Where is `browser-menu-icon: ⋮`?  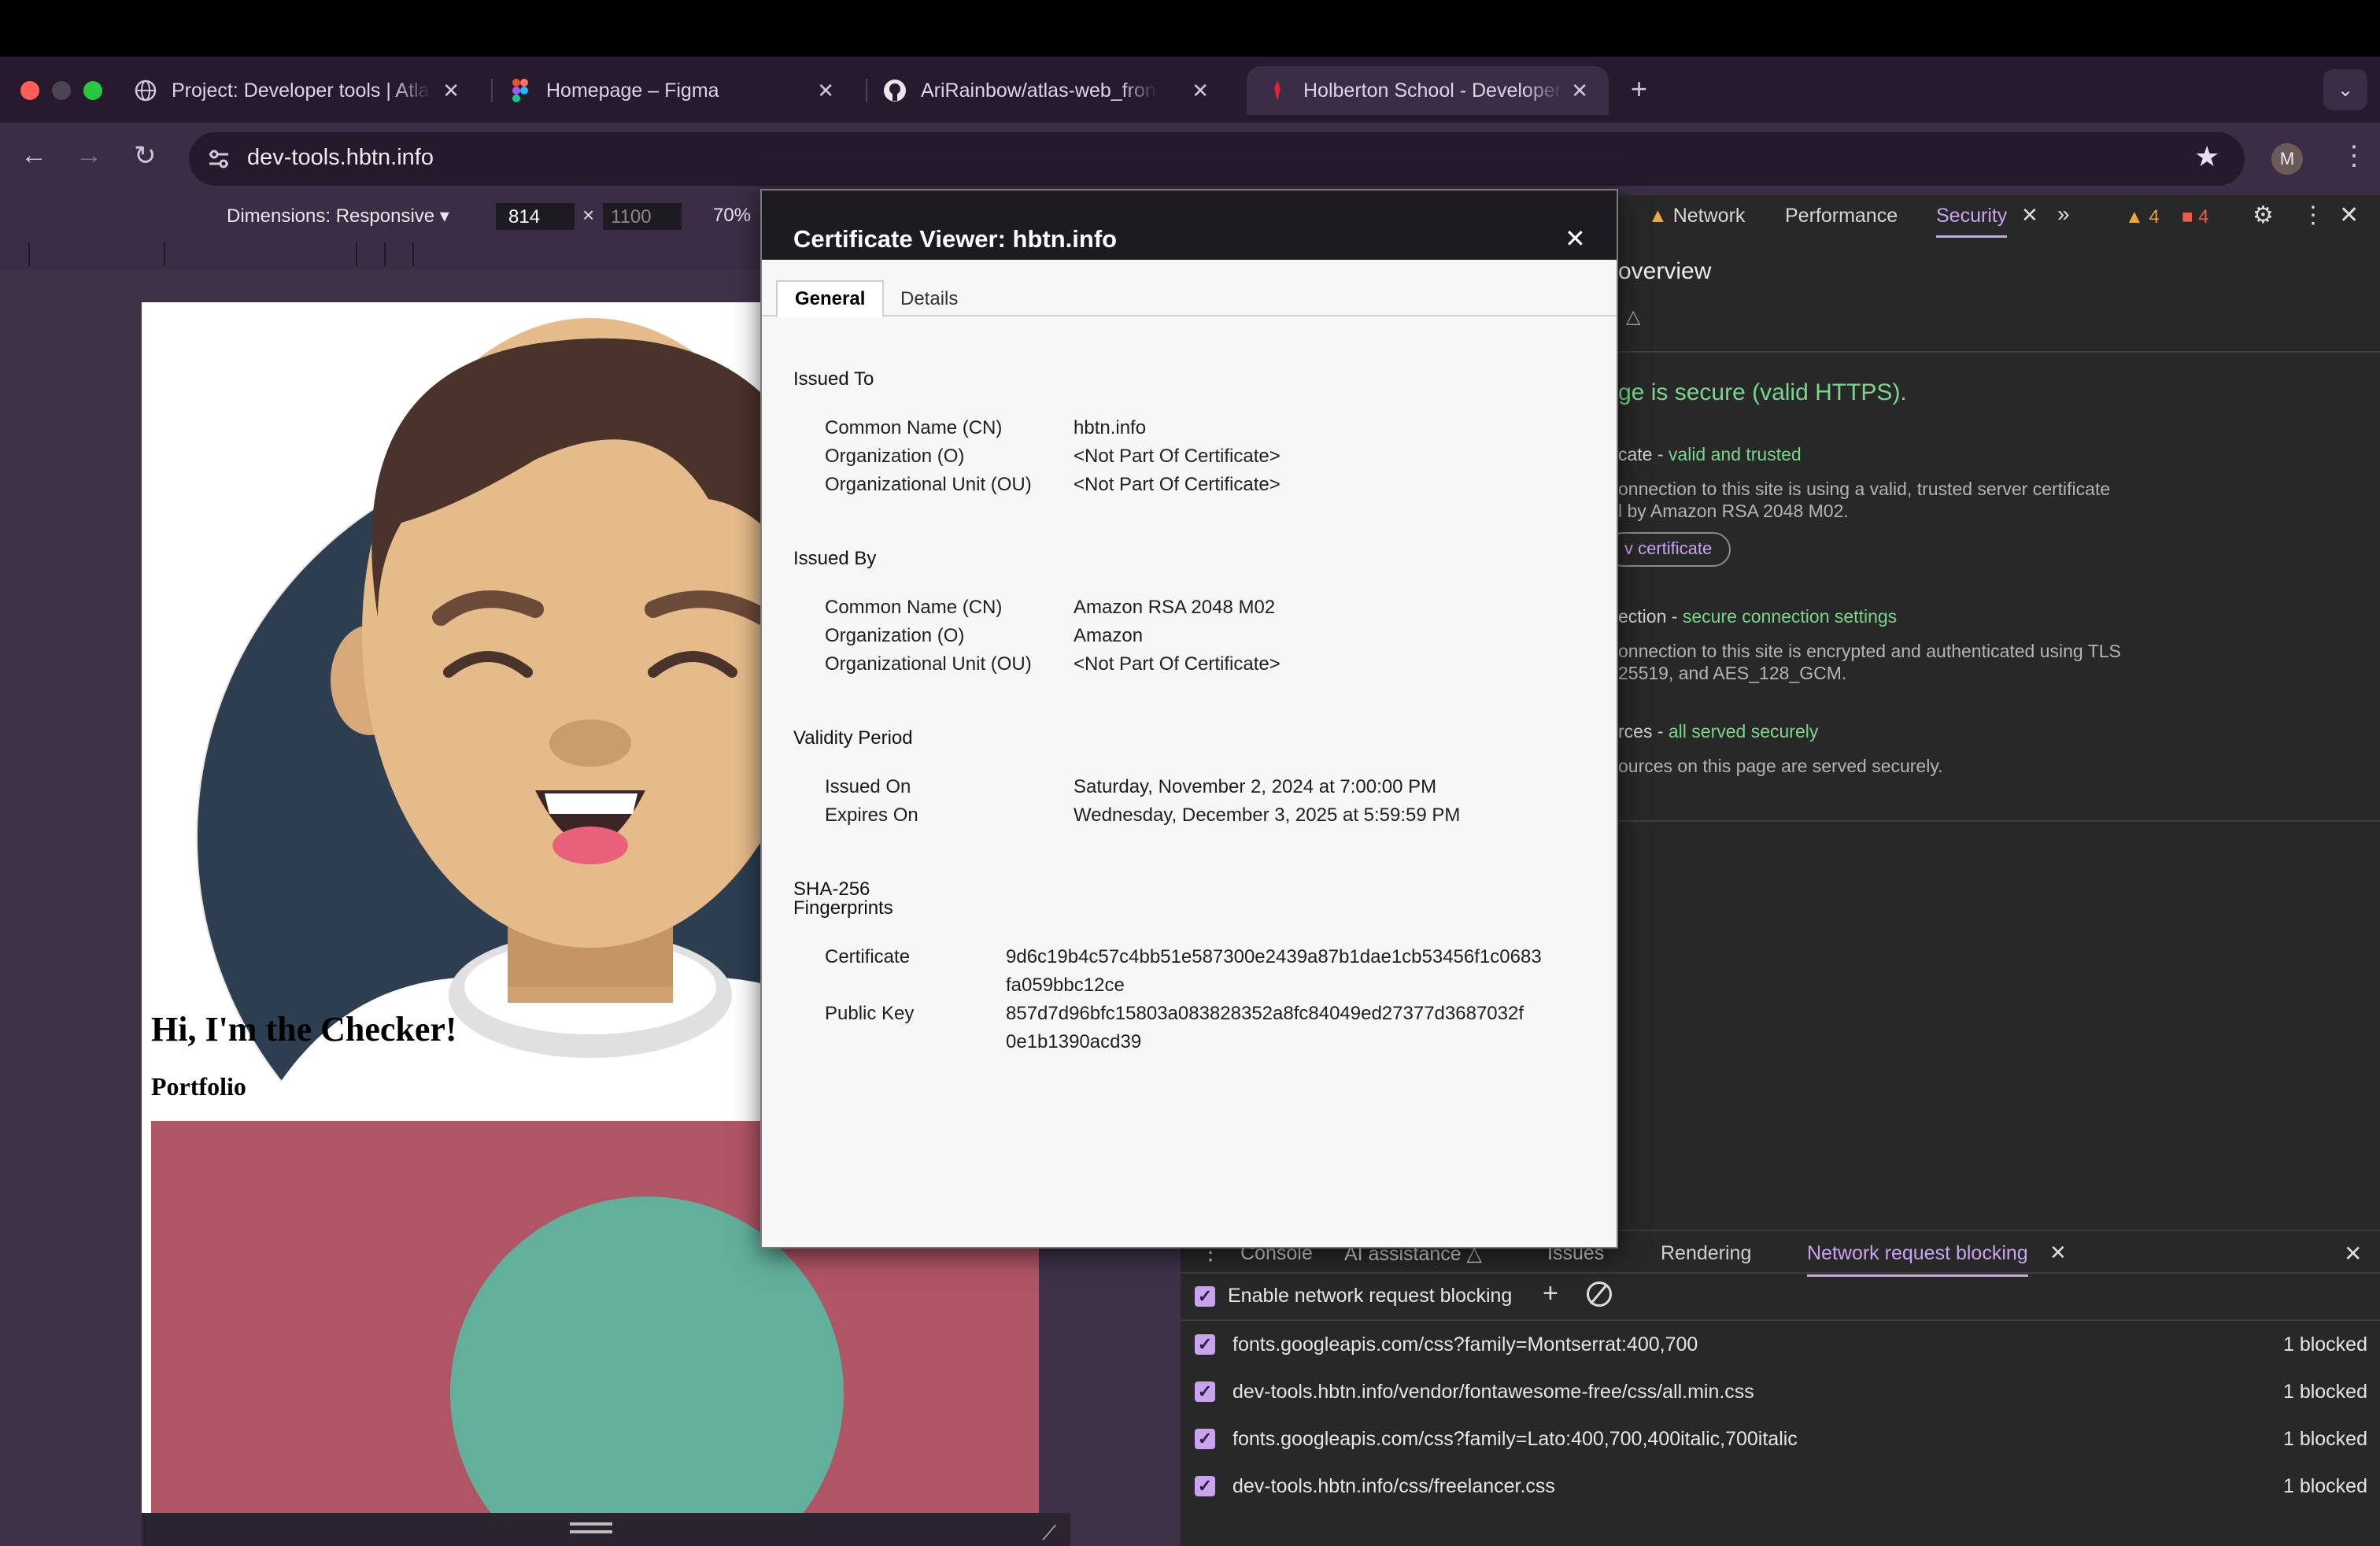 browser-menu-icon: ⋮ is located at coordinates (2354, 156).